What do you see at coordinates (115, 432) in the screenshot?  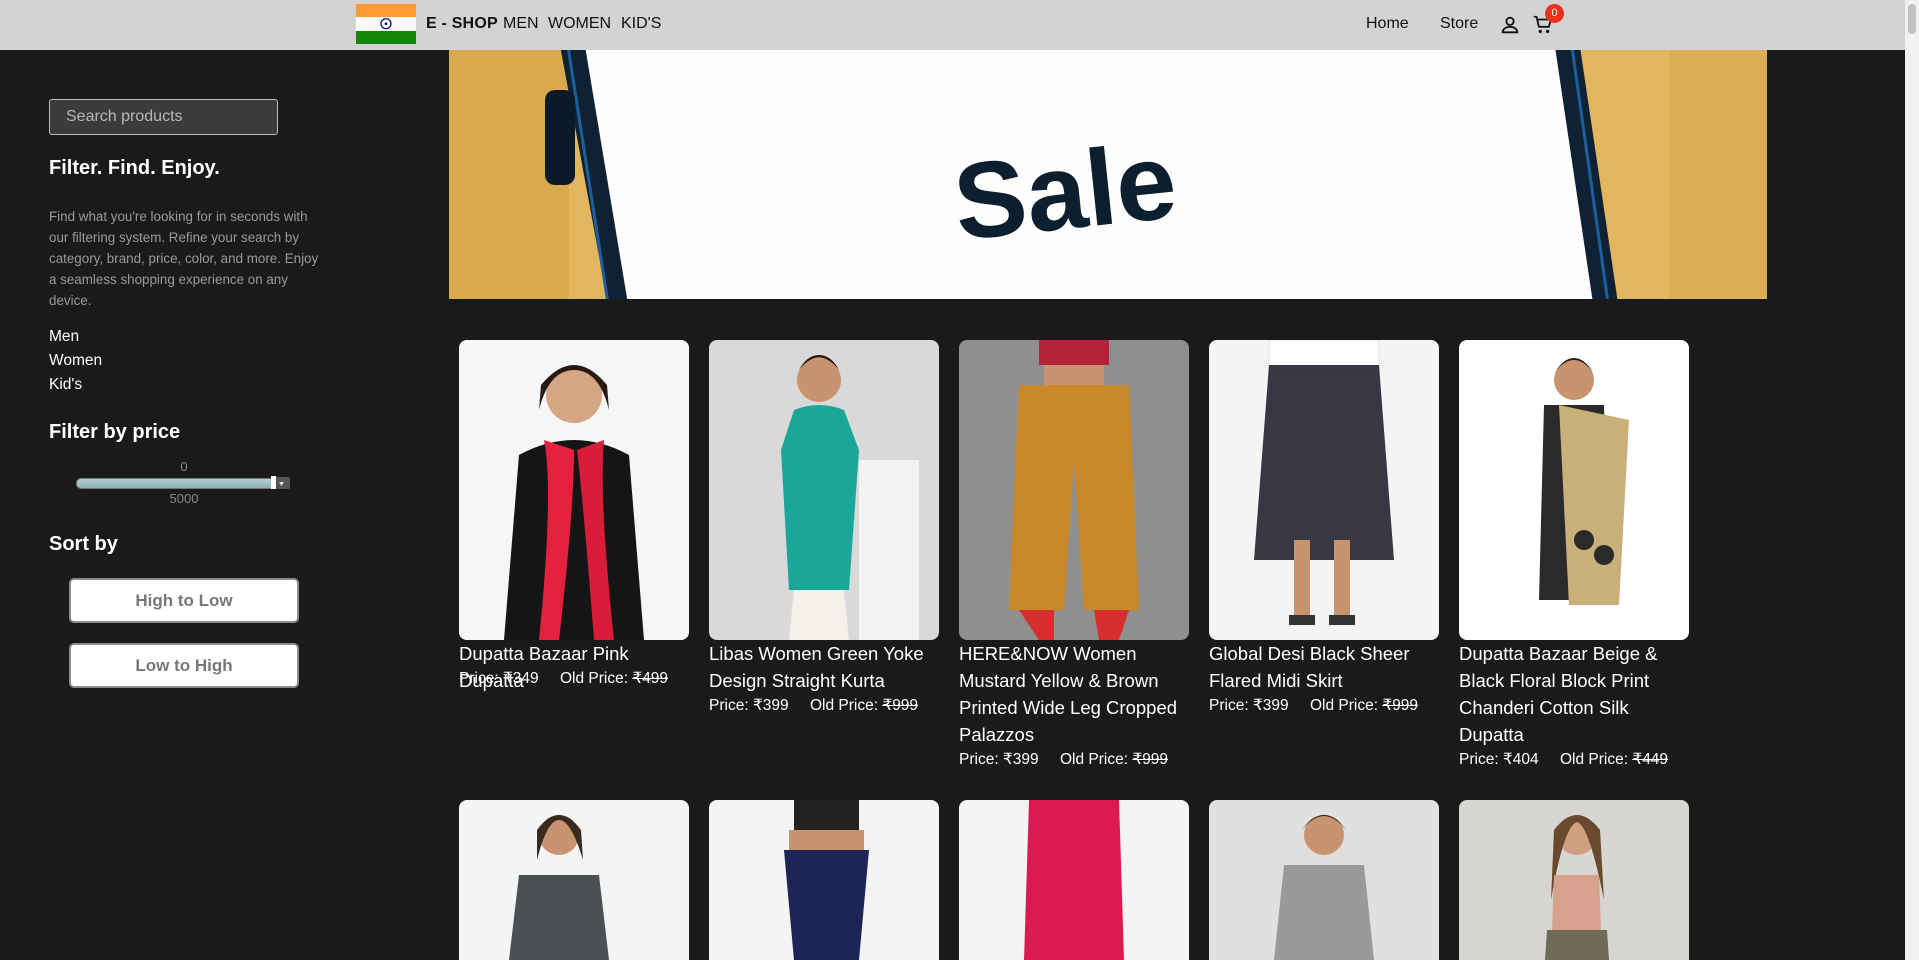 I see `price-filter-heading: Filter by price` at bounding box center [115, 432].